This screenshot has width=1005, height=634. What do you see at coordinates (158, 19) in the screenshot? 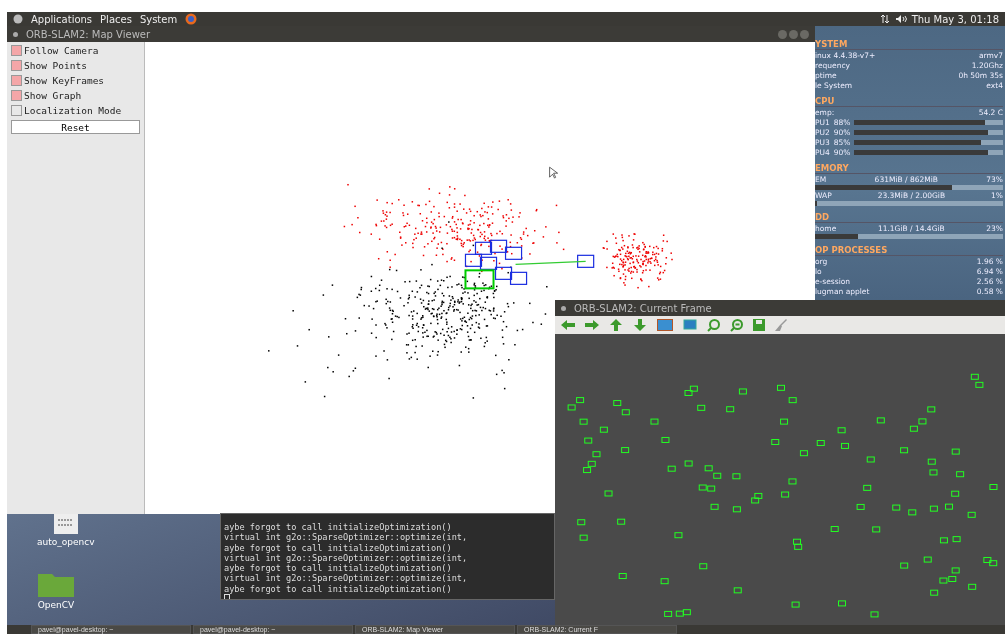
I see `panel-menu: System` at bounding box center [158, 19].